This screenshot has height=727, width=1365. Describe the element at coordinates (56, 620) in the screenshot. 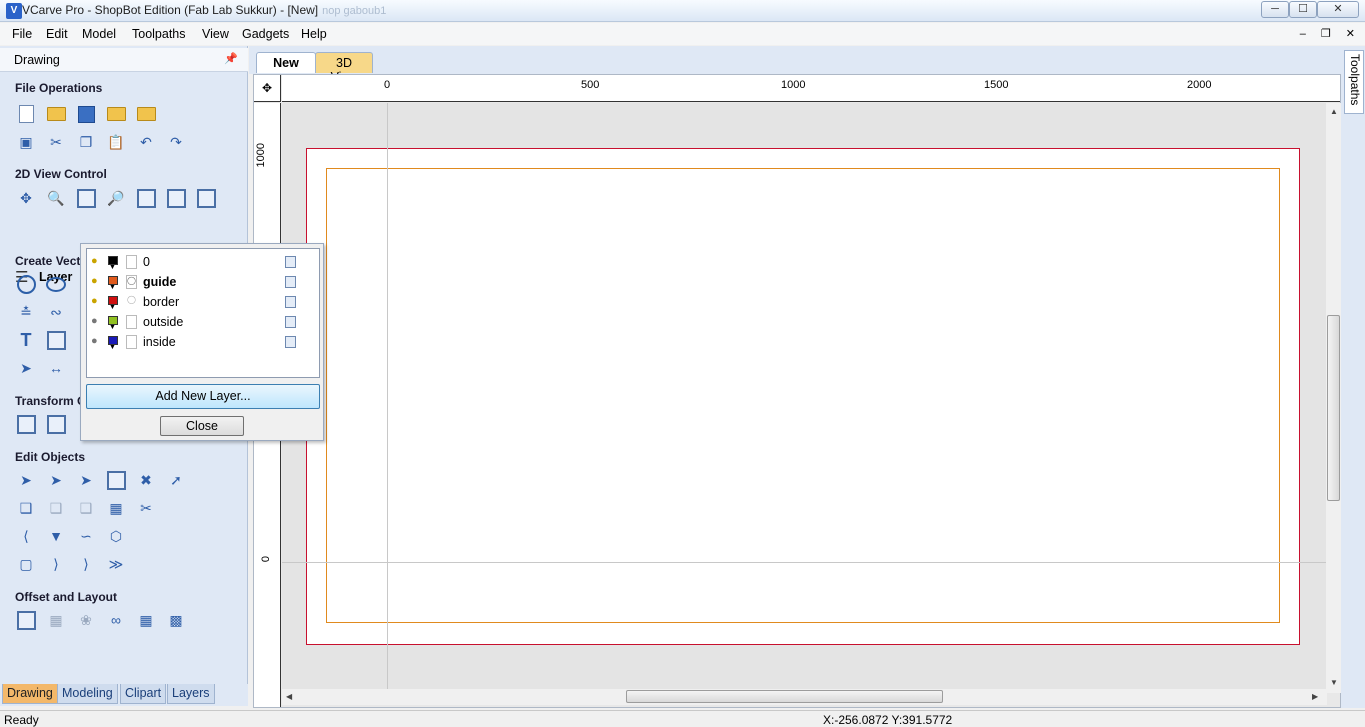

I see `array-icon: ▦` at that location.